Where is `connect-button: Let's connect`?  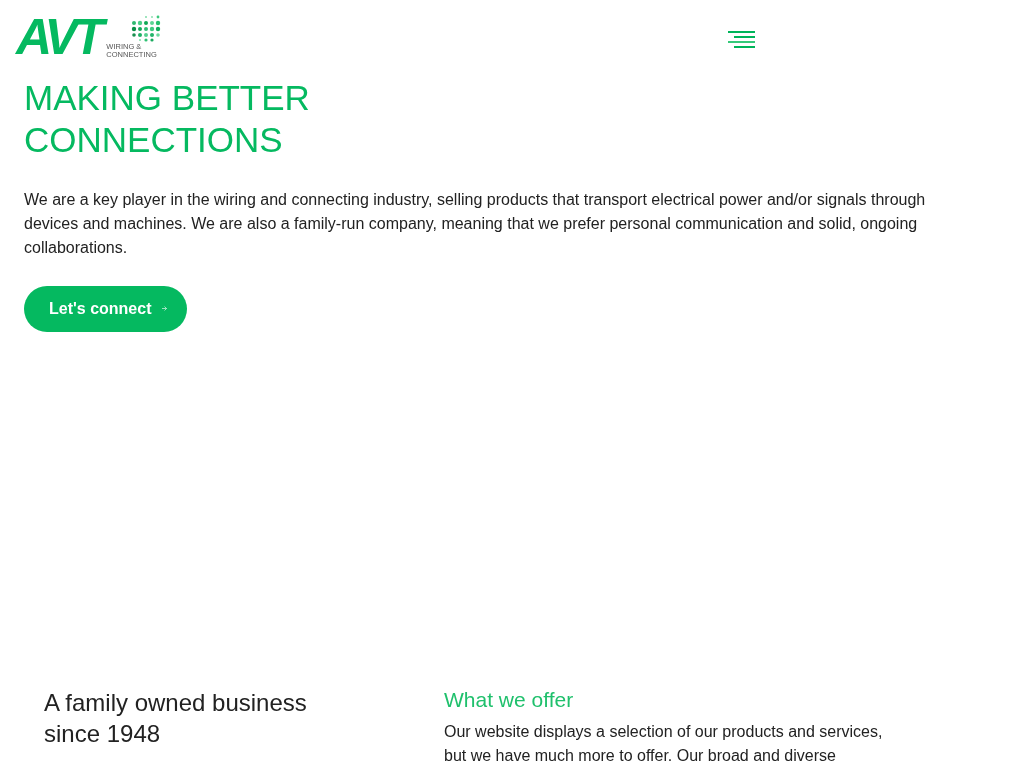
connect-button: Let's connect is located at coordinates (105, 308).